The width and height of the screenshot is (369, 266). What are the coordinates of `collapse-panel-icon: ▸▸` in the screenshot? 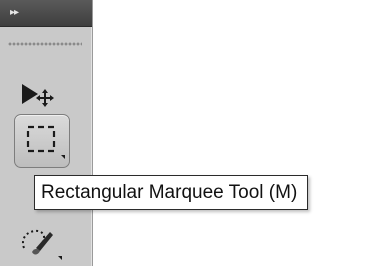 It's located at (19, 13).